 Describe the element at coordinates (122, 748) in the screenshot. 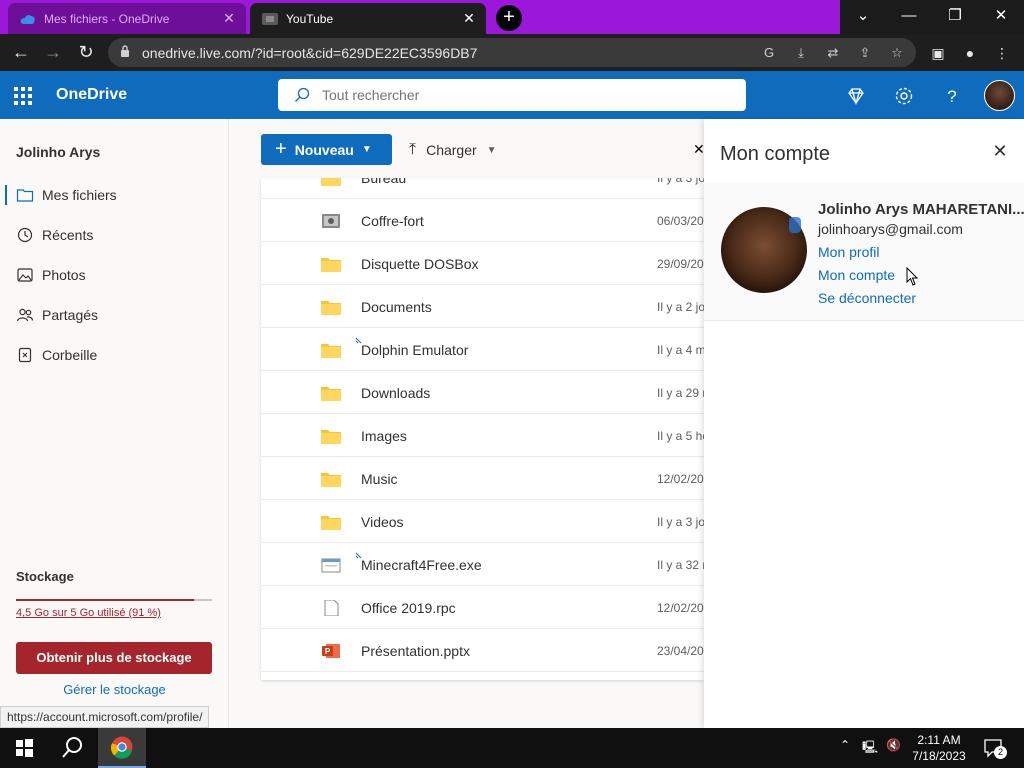

I see `chrome-app-icon` at that location.